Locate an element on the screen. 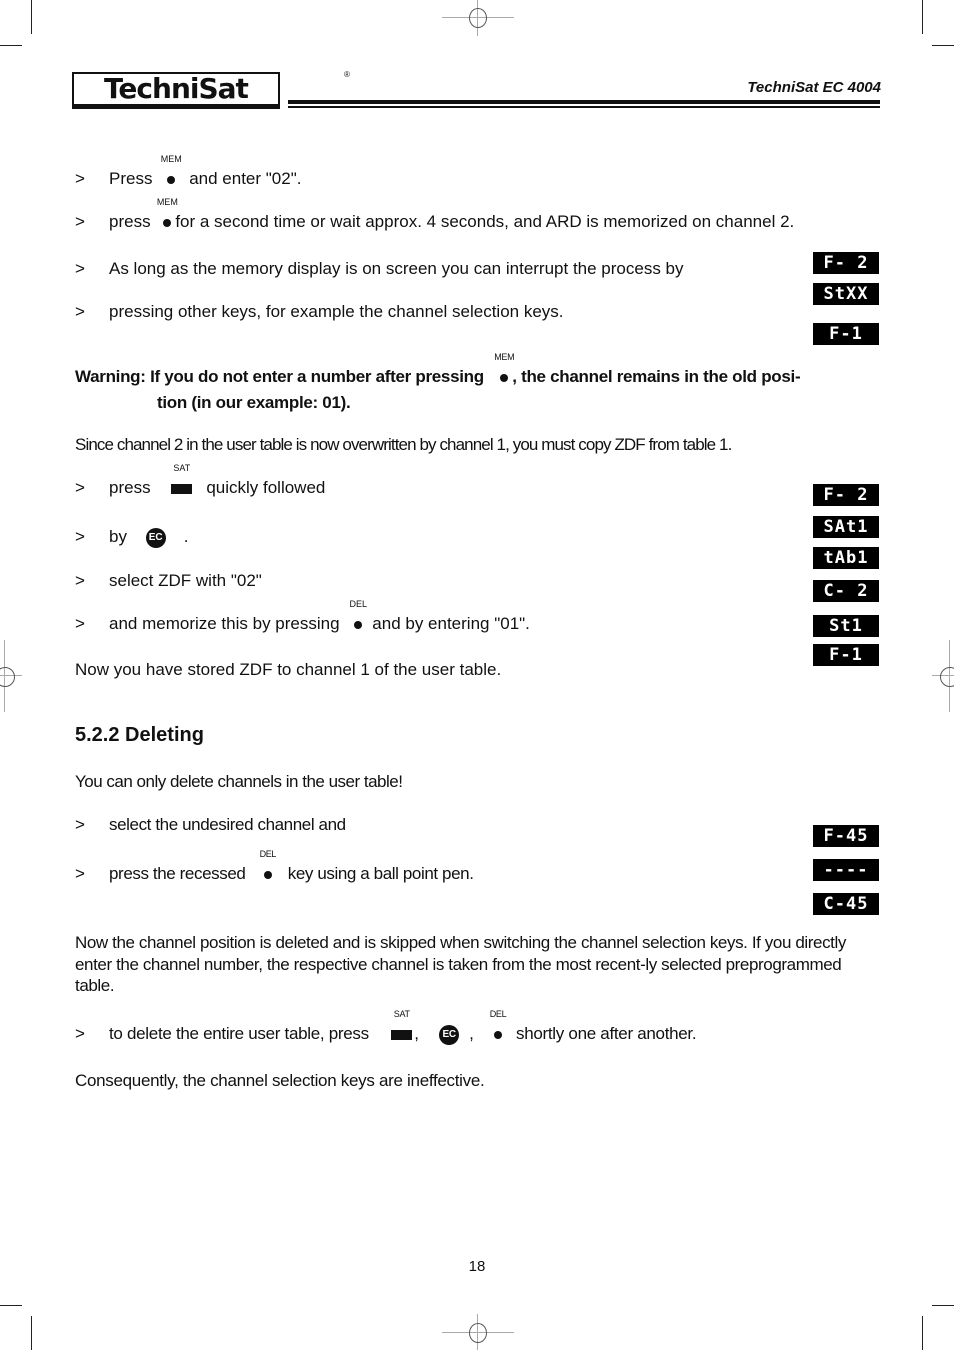  lcd-display: ---- is located at coordinates (846, 870).